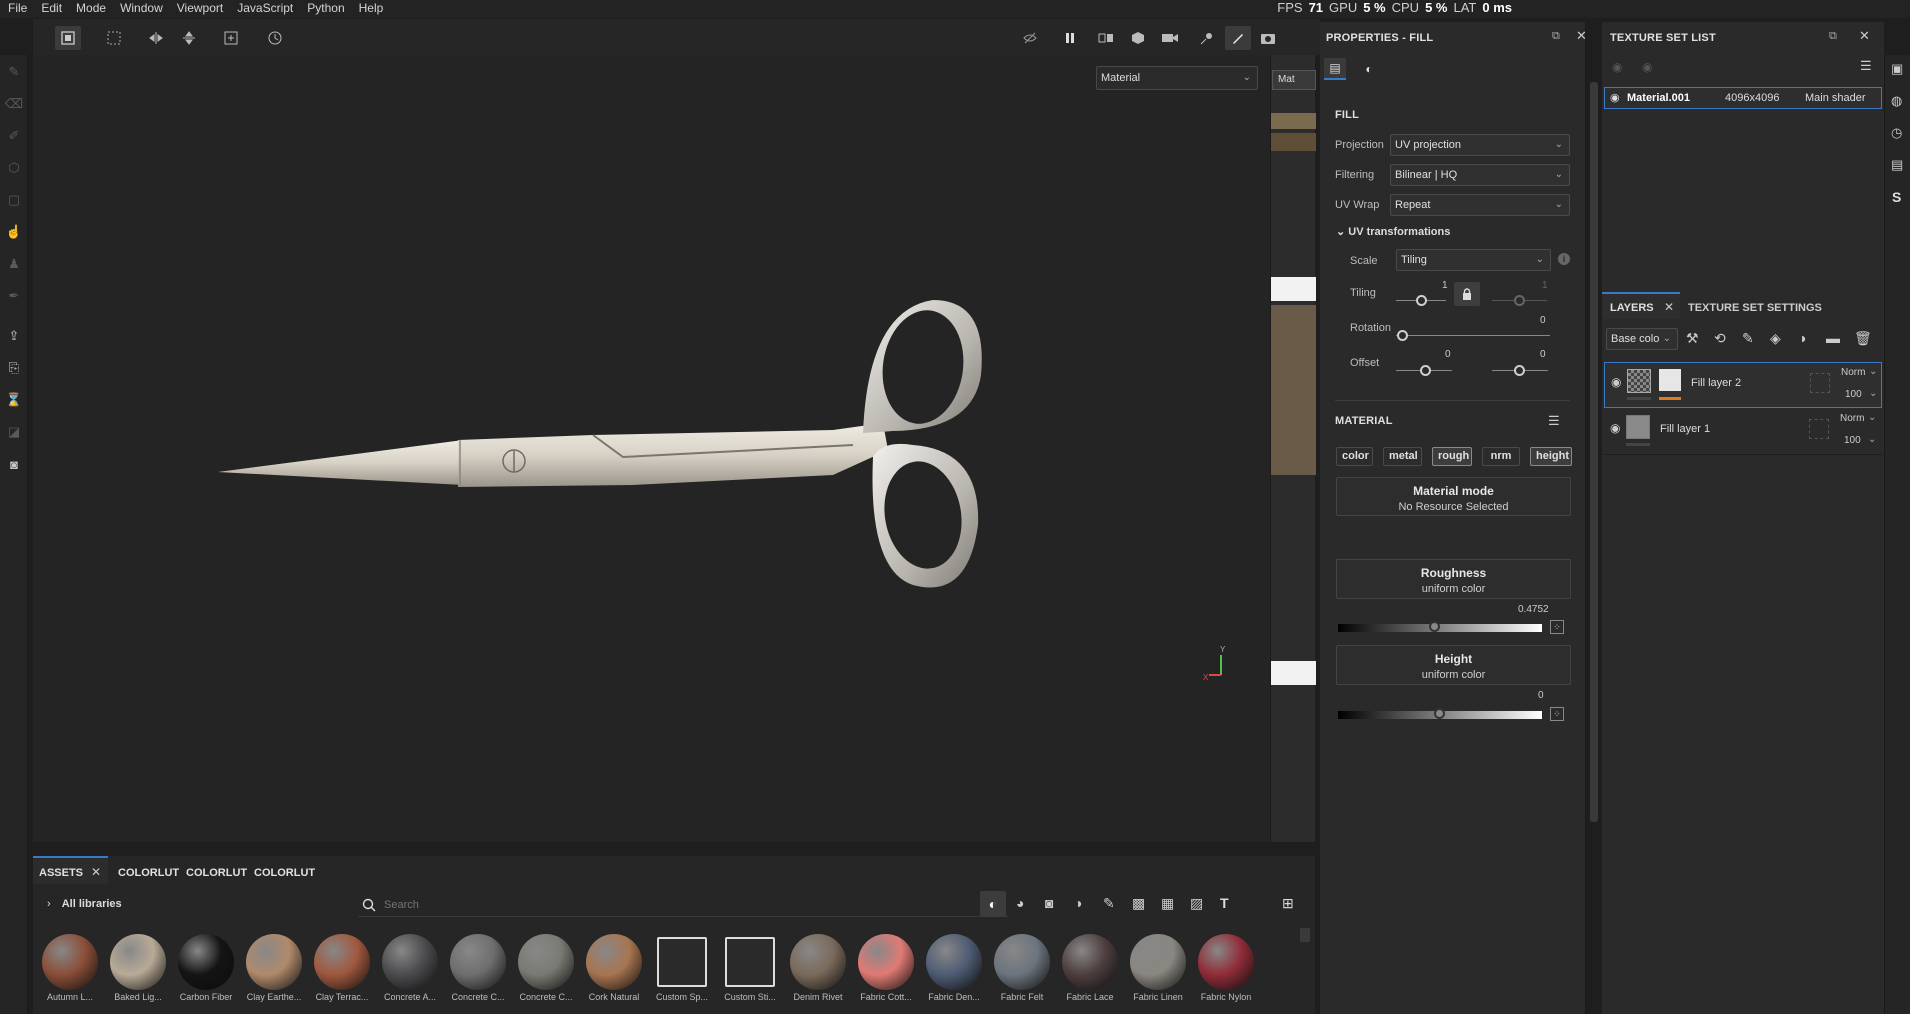  Describe the element at coordinates (1692, 338) in the screenshot. I see `add-effect-icon: ⚒` at that location.